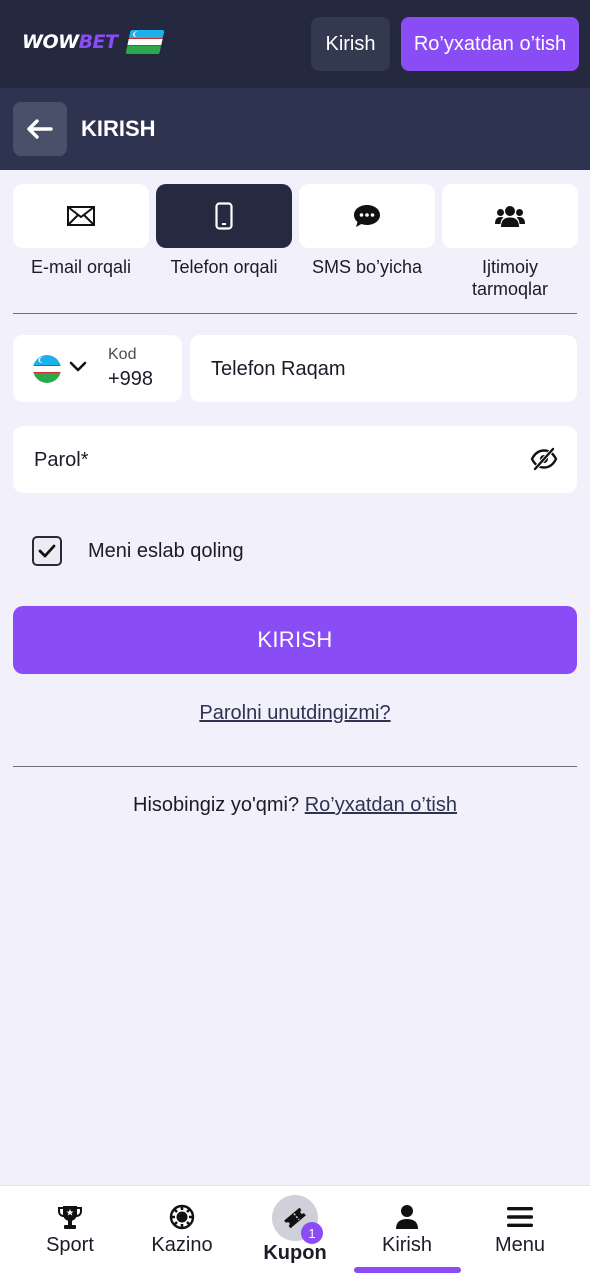 The width and height of the screenshot is (590, 1280). Describe the element at coordinates (490, 44) in the screenshot. I see `header-register-button: Ro’yxatdan o’tish` at that location.